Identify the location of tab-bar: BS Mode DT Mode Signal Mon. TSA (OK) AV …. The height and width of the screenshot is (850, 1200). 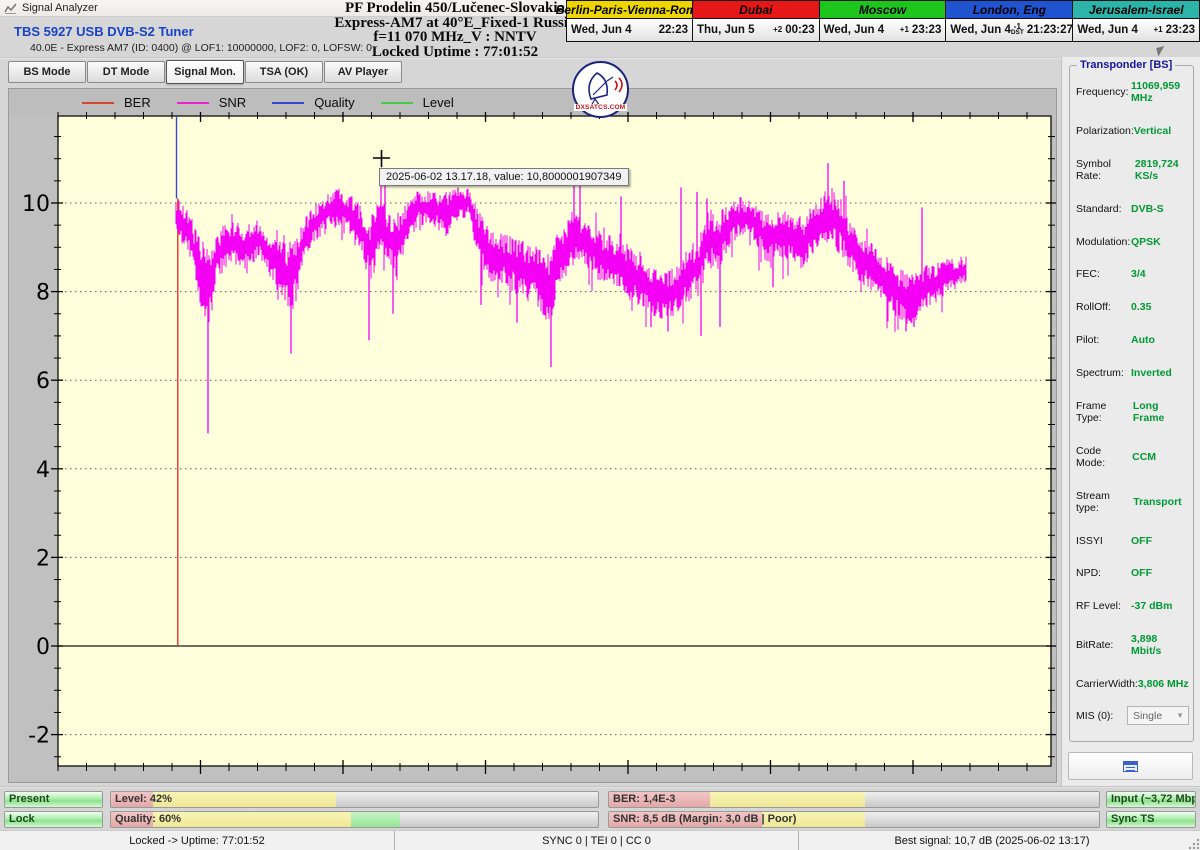
(205, 72).